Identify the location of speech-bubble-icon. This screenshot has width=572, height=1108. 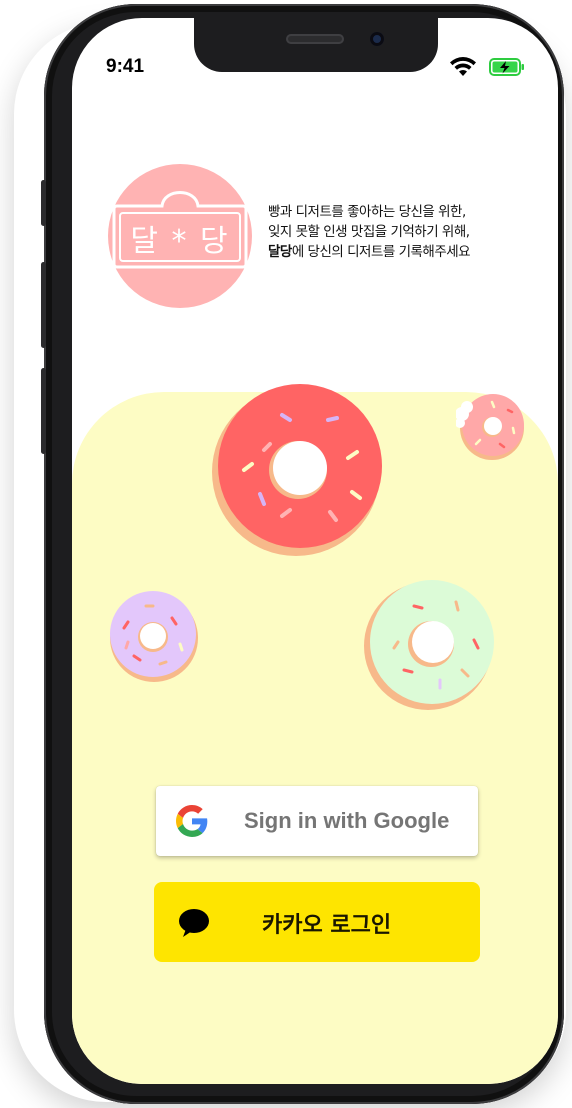
(194, 923).